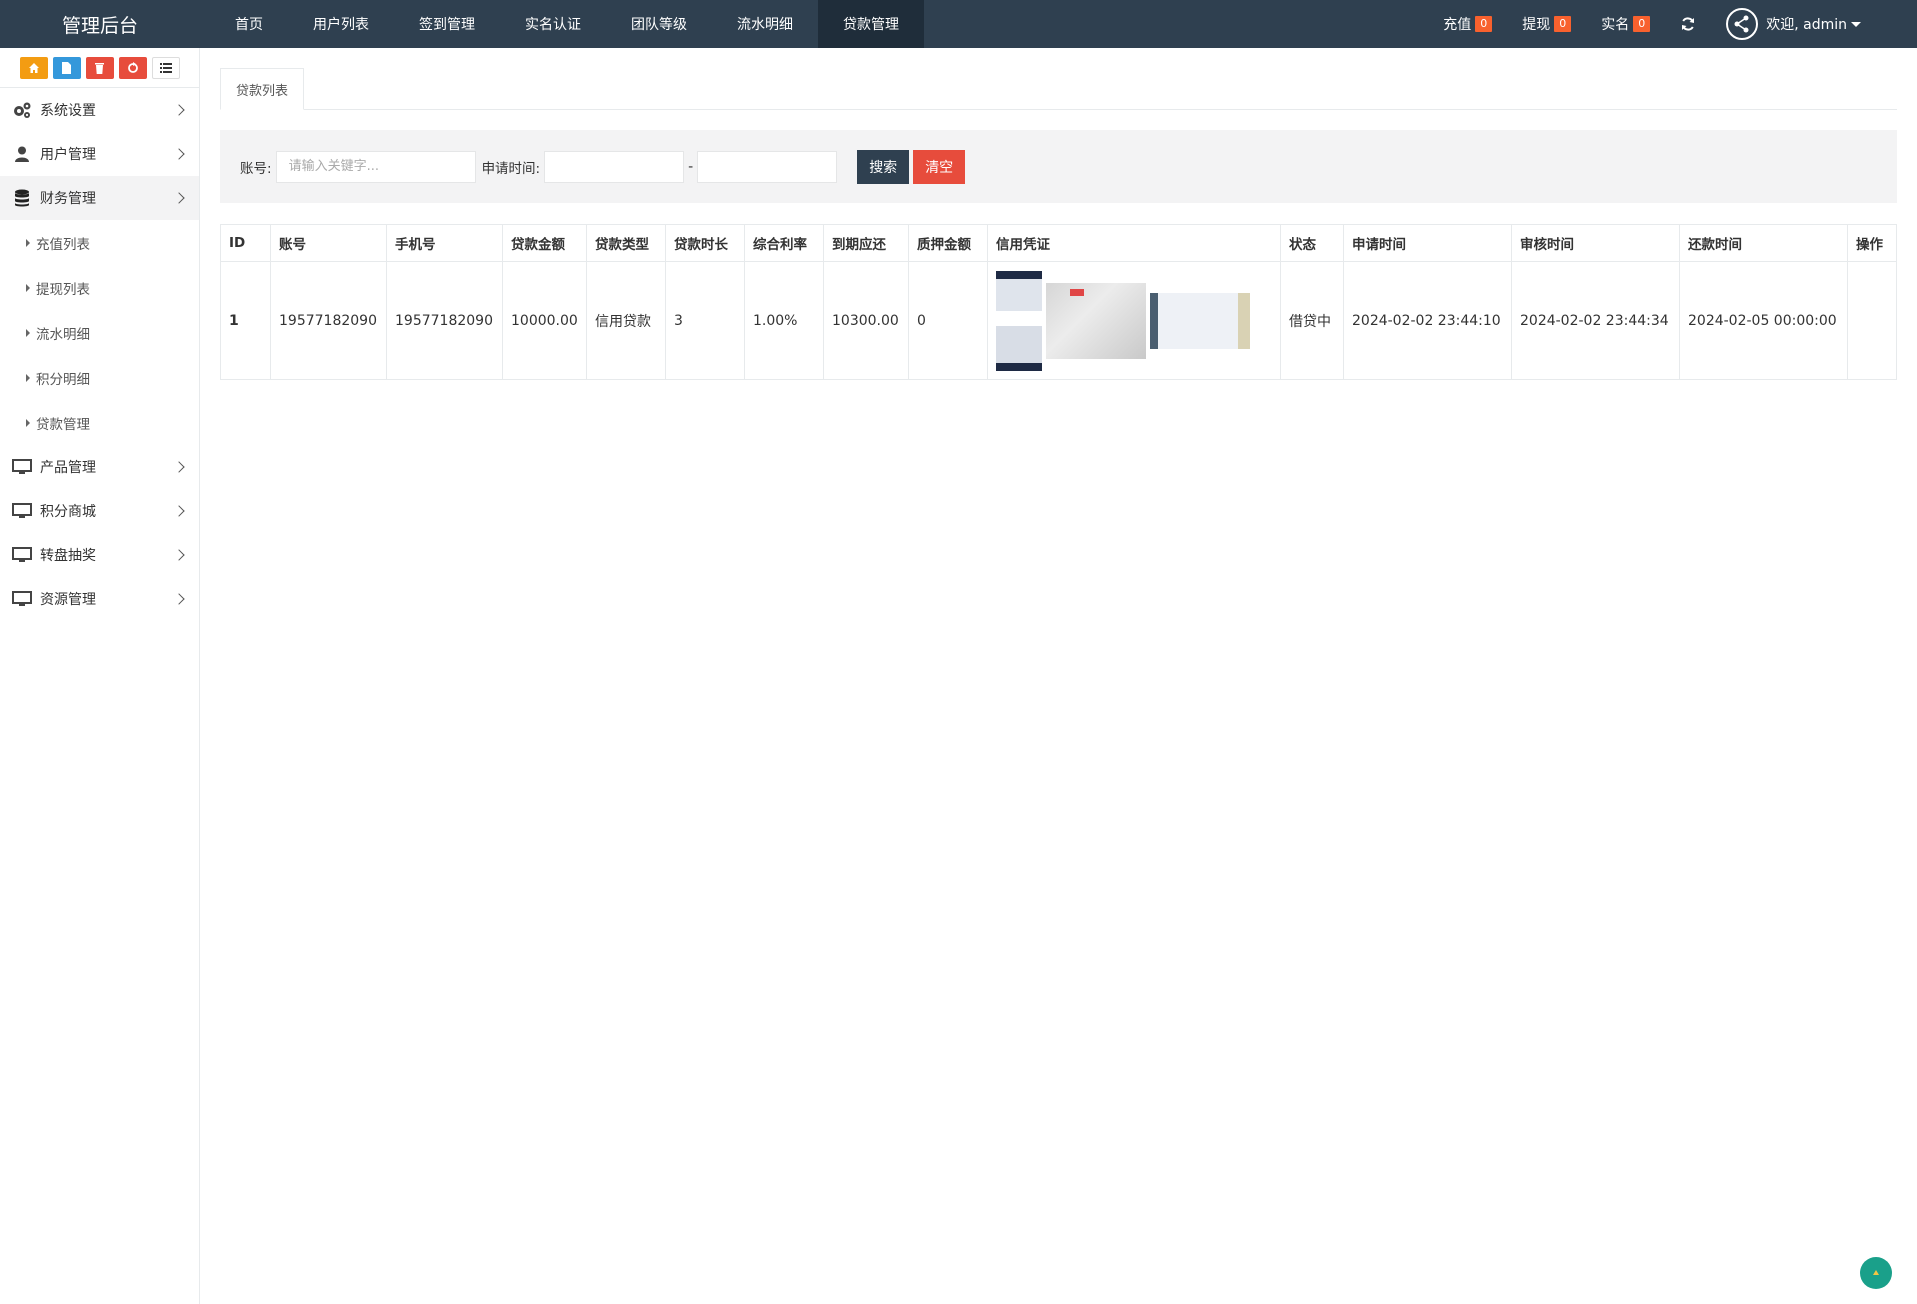  Describe the element at coordinates (99, 377) in the screenshot. I see `submenu-points-detail: 积分明细` at that location.